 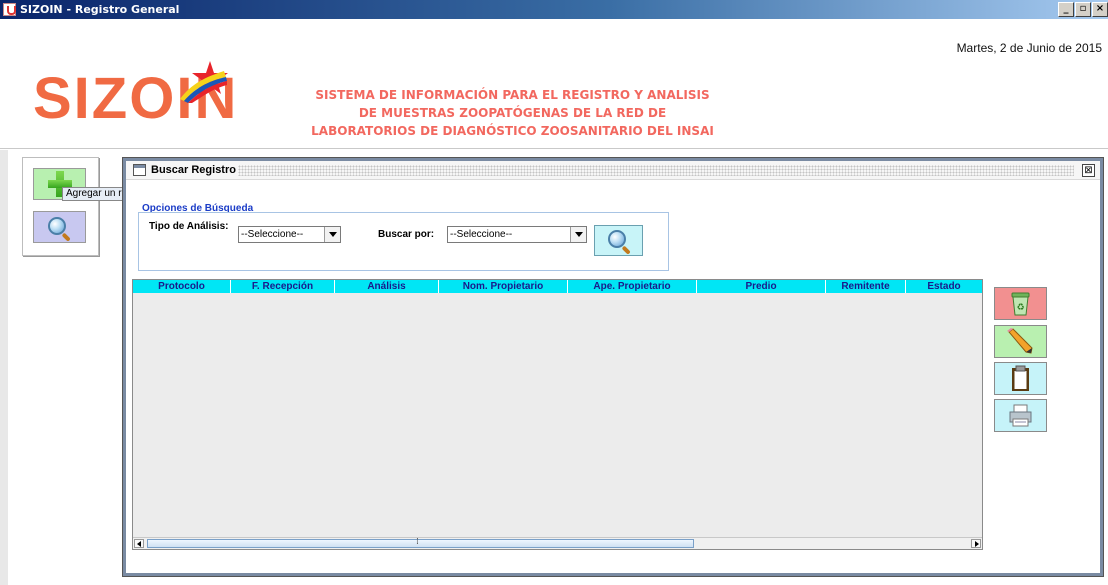 I want to click on java-icon, so click(x=9, y=9).